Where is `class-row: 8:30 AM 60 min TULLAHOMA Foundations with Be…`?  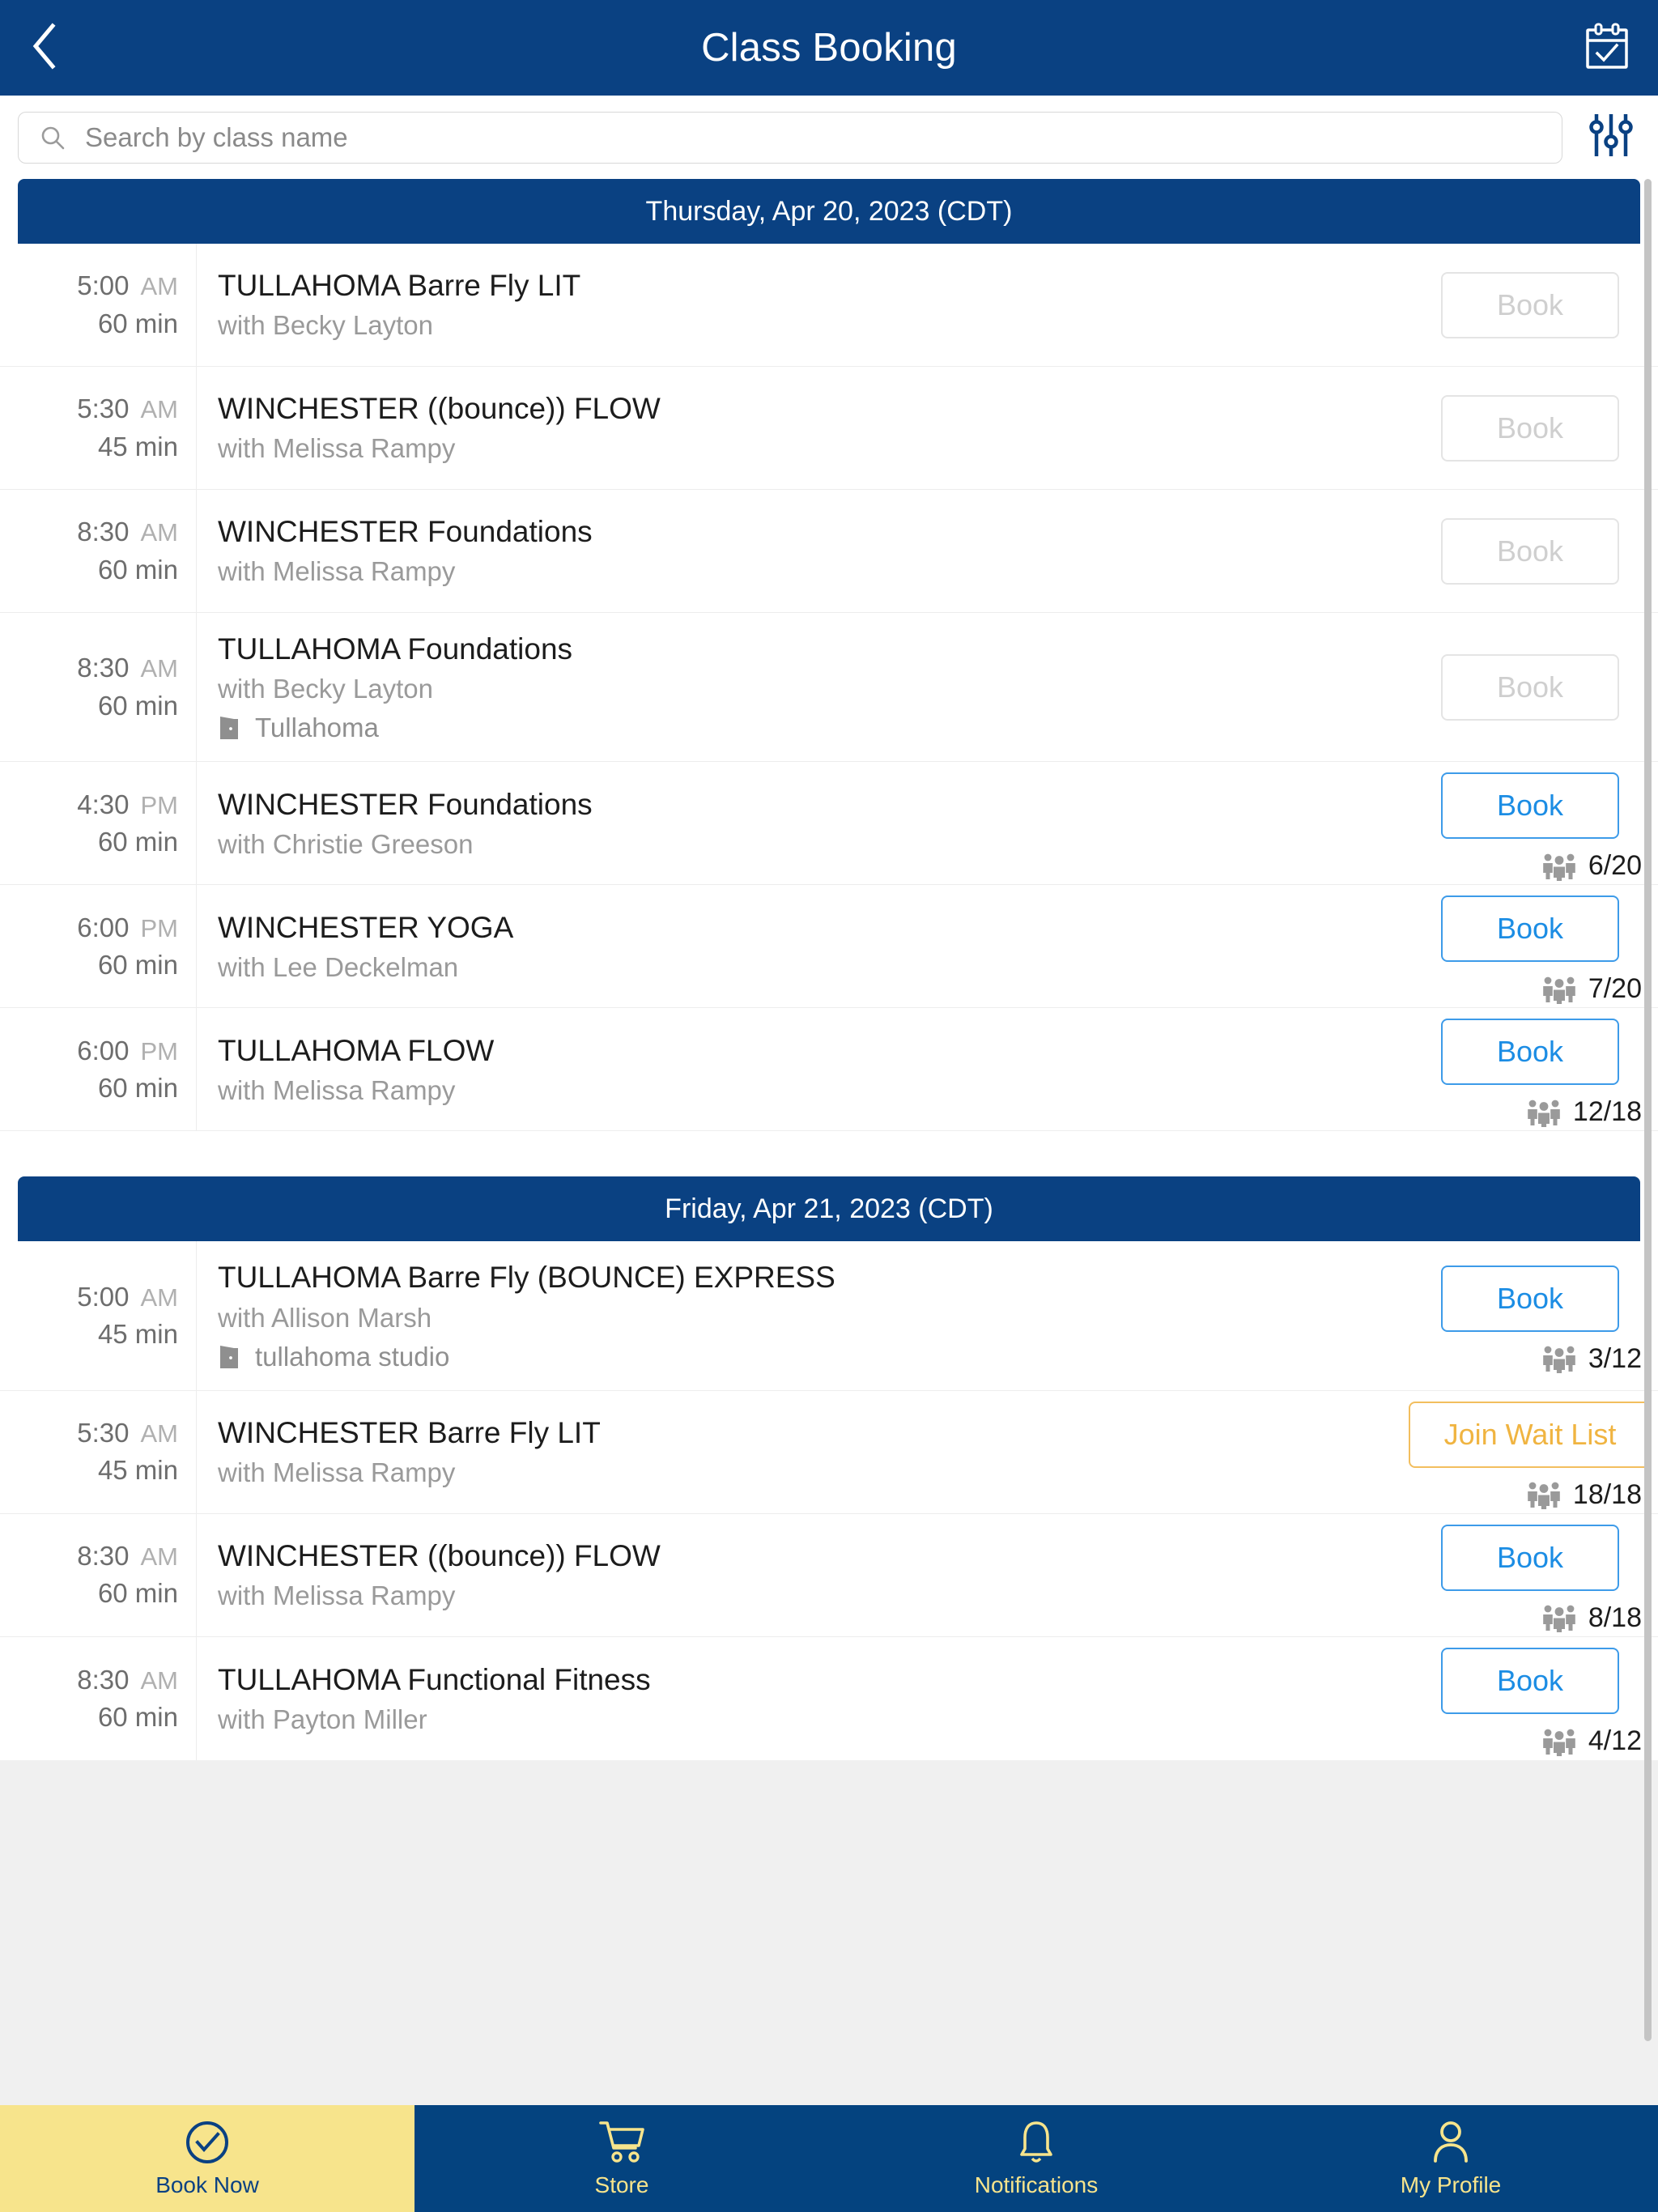 class-row: 8:30 AM 60 min TULLAHOMA Foundations with Be… is located at coordinates (829, 688).